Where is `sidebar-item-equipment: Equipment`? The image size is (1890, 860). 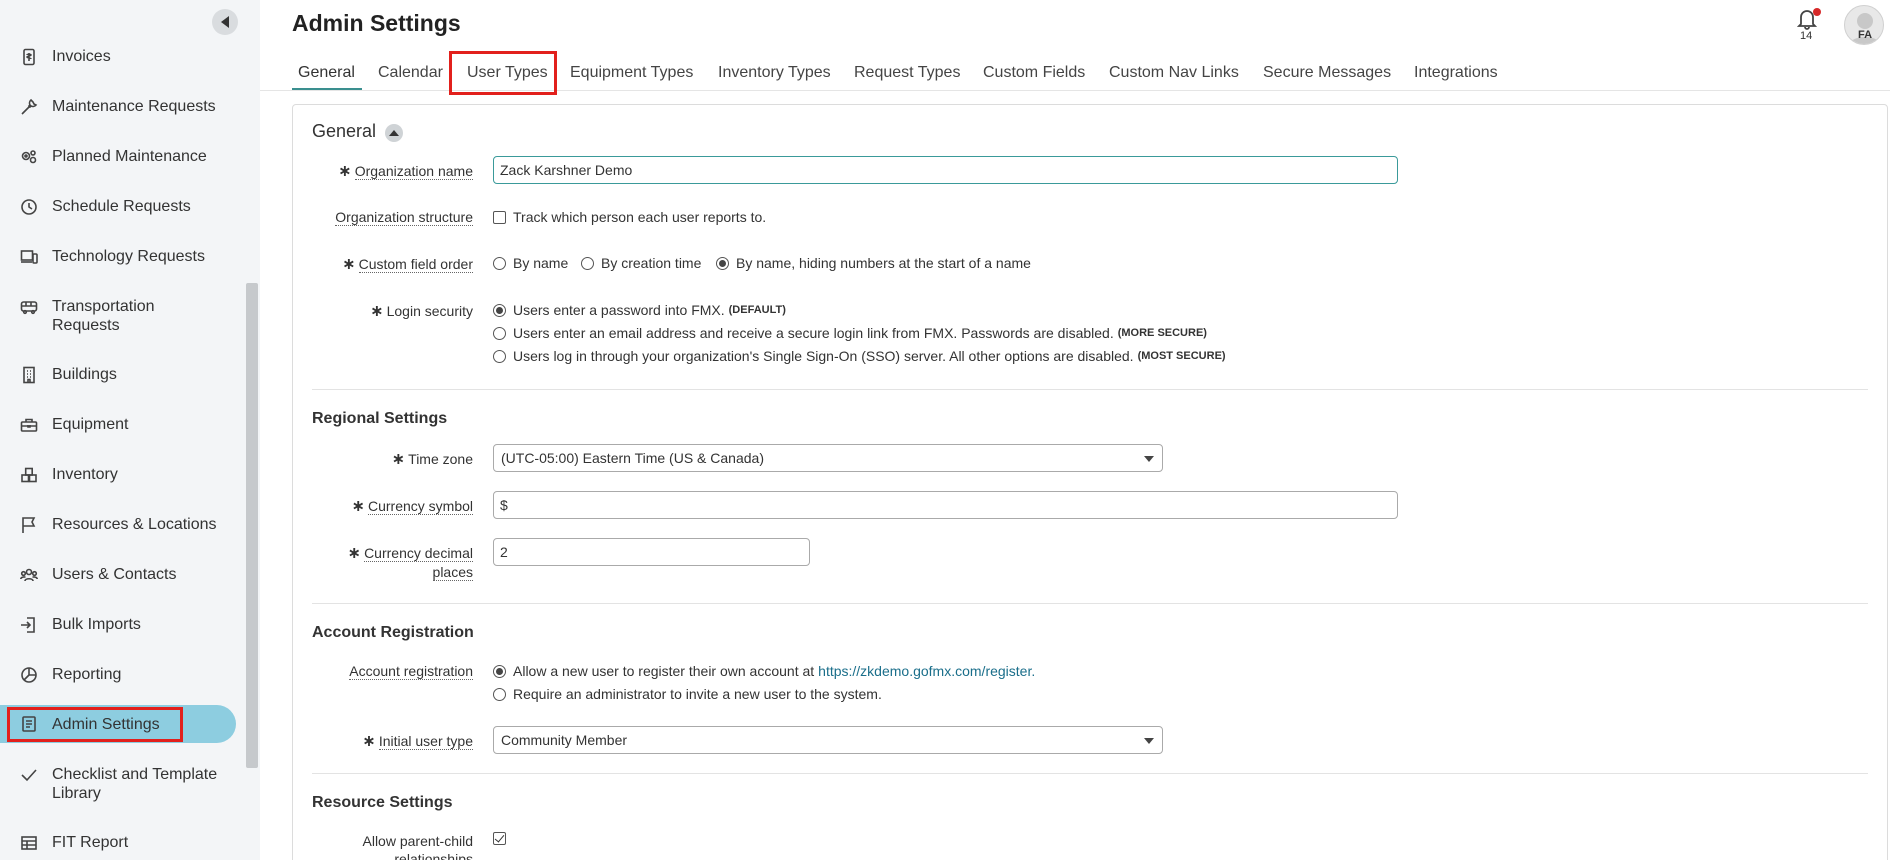 sidebar-item-equipment: Equipment is located at coordinates (121, 425).